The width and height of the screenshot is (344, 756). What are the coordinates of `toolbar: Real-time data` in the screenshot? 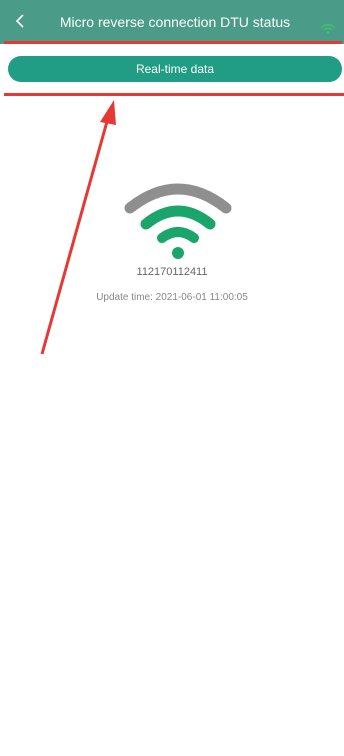 It's located at (172, 70).